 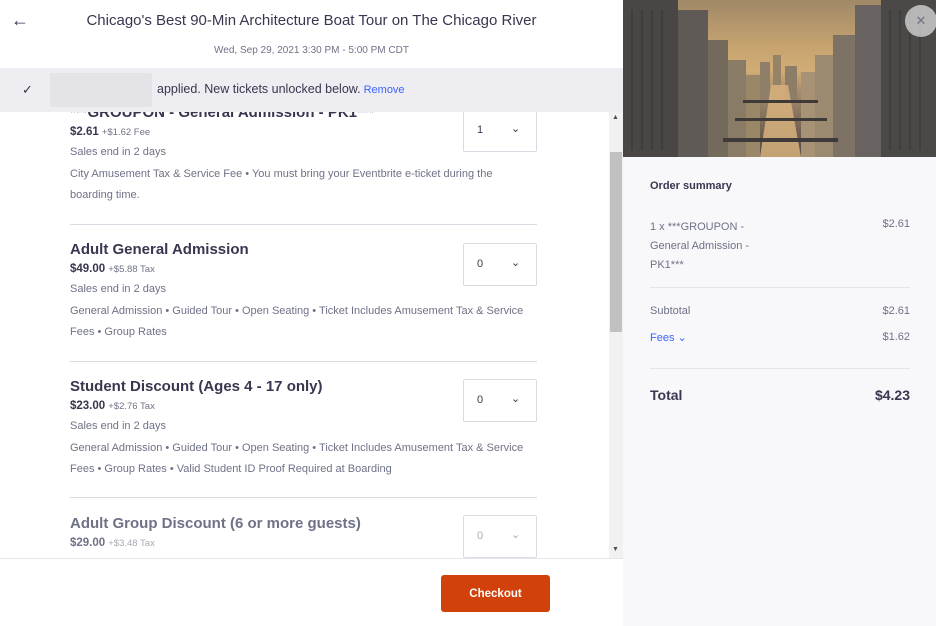 I want to click on scroll-down-arrow-icon: ▼, so click(x=615, y=549).